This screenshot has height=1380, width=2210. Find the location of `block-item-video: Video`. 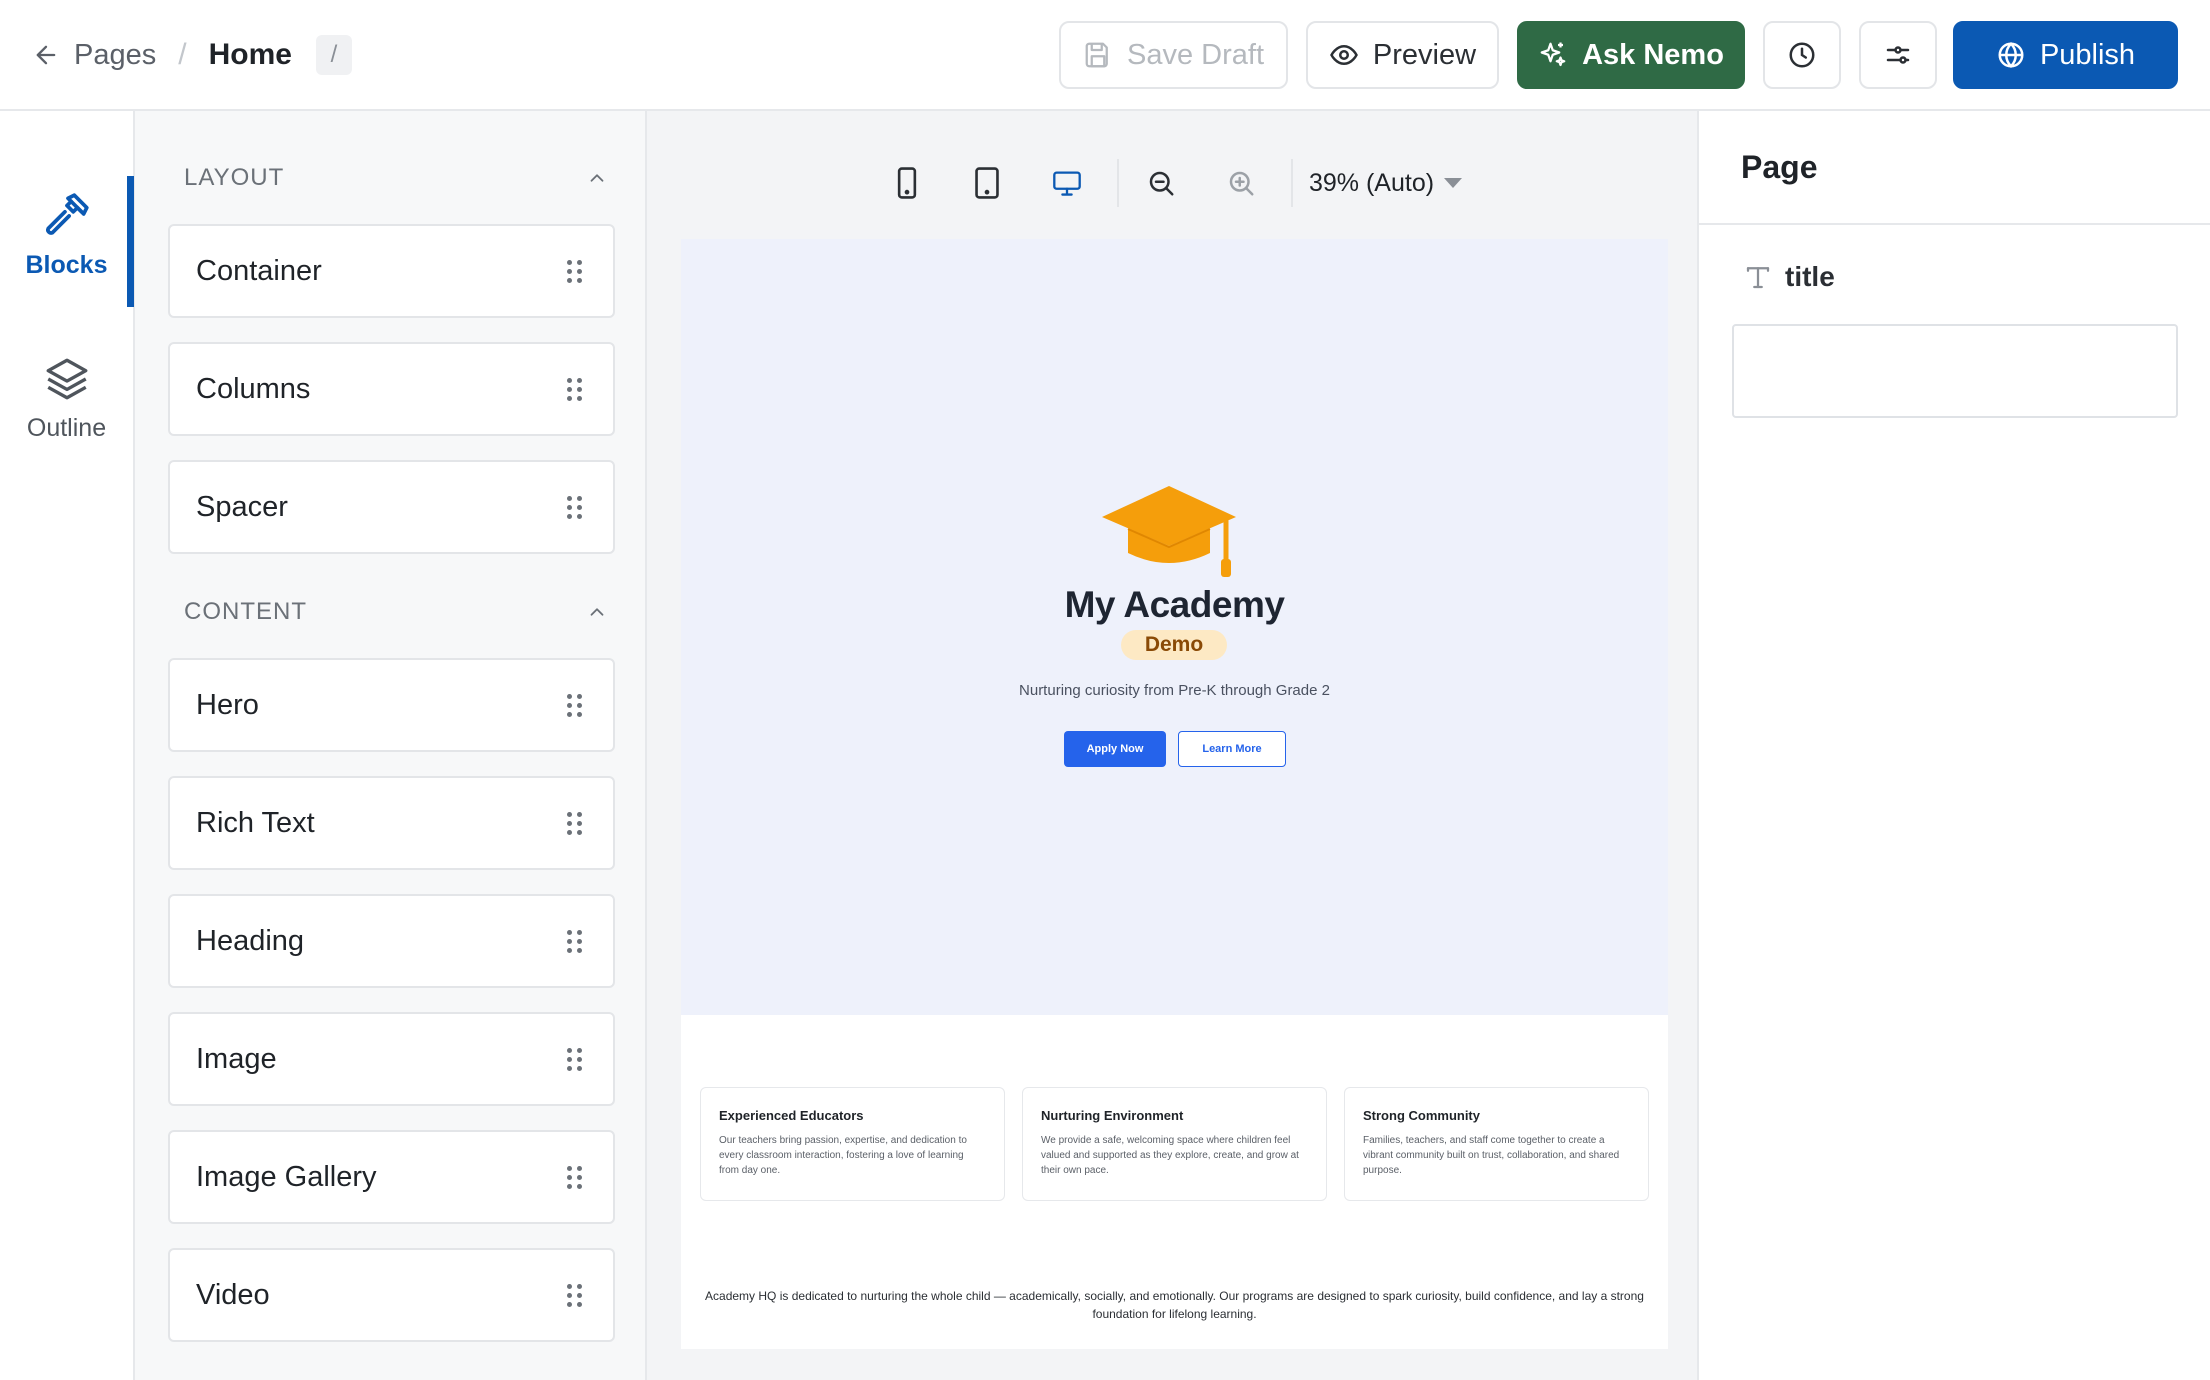

block-item-video: Video is located at coordinates (391, 1295).